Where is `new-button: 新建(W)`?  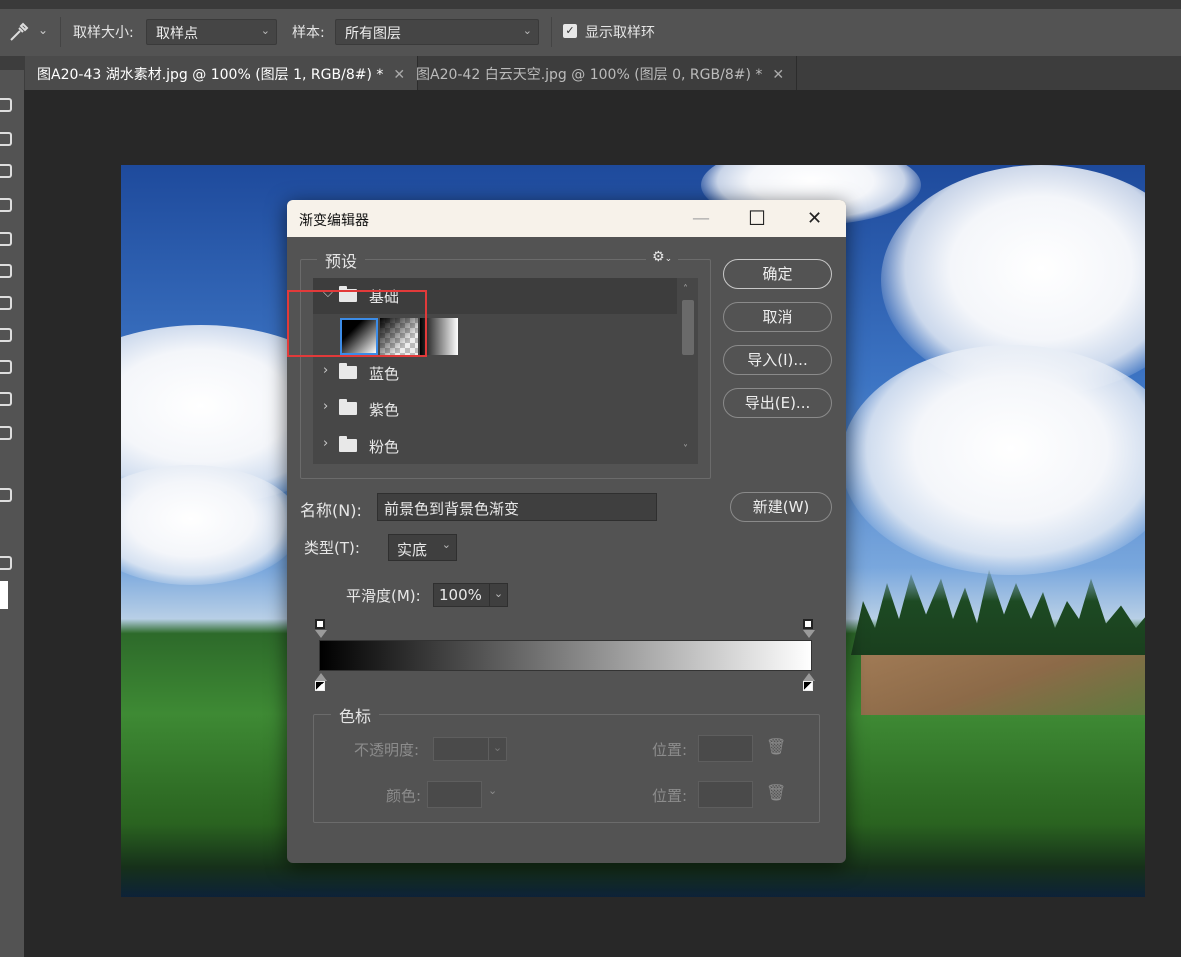
new-button: 新建(W) is located at coordinates (781, 507).